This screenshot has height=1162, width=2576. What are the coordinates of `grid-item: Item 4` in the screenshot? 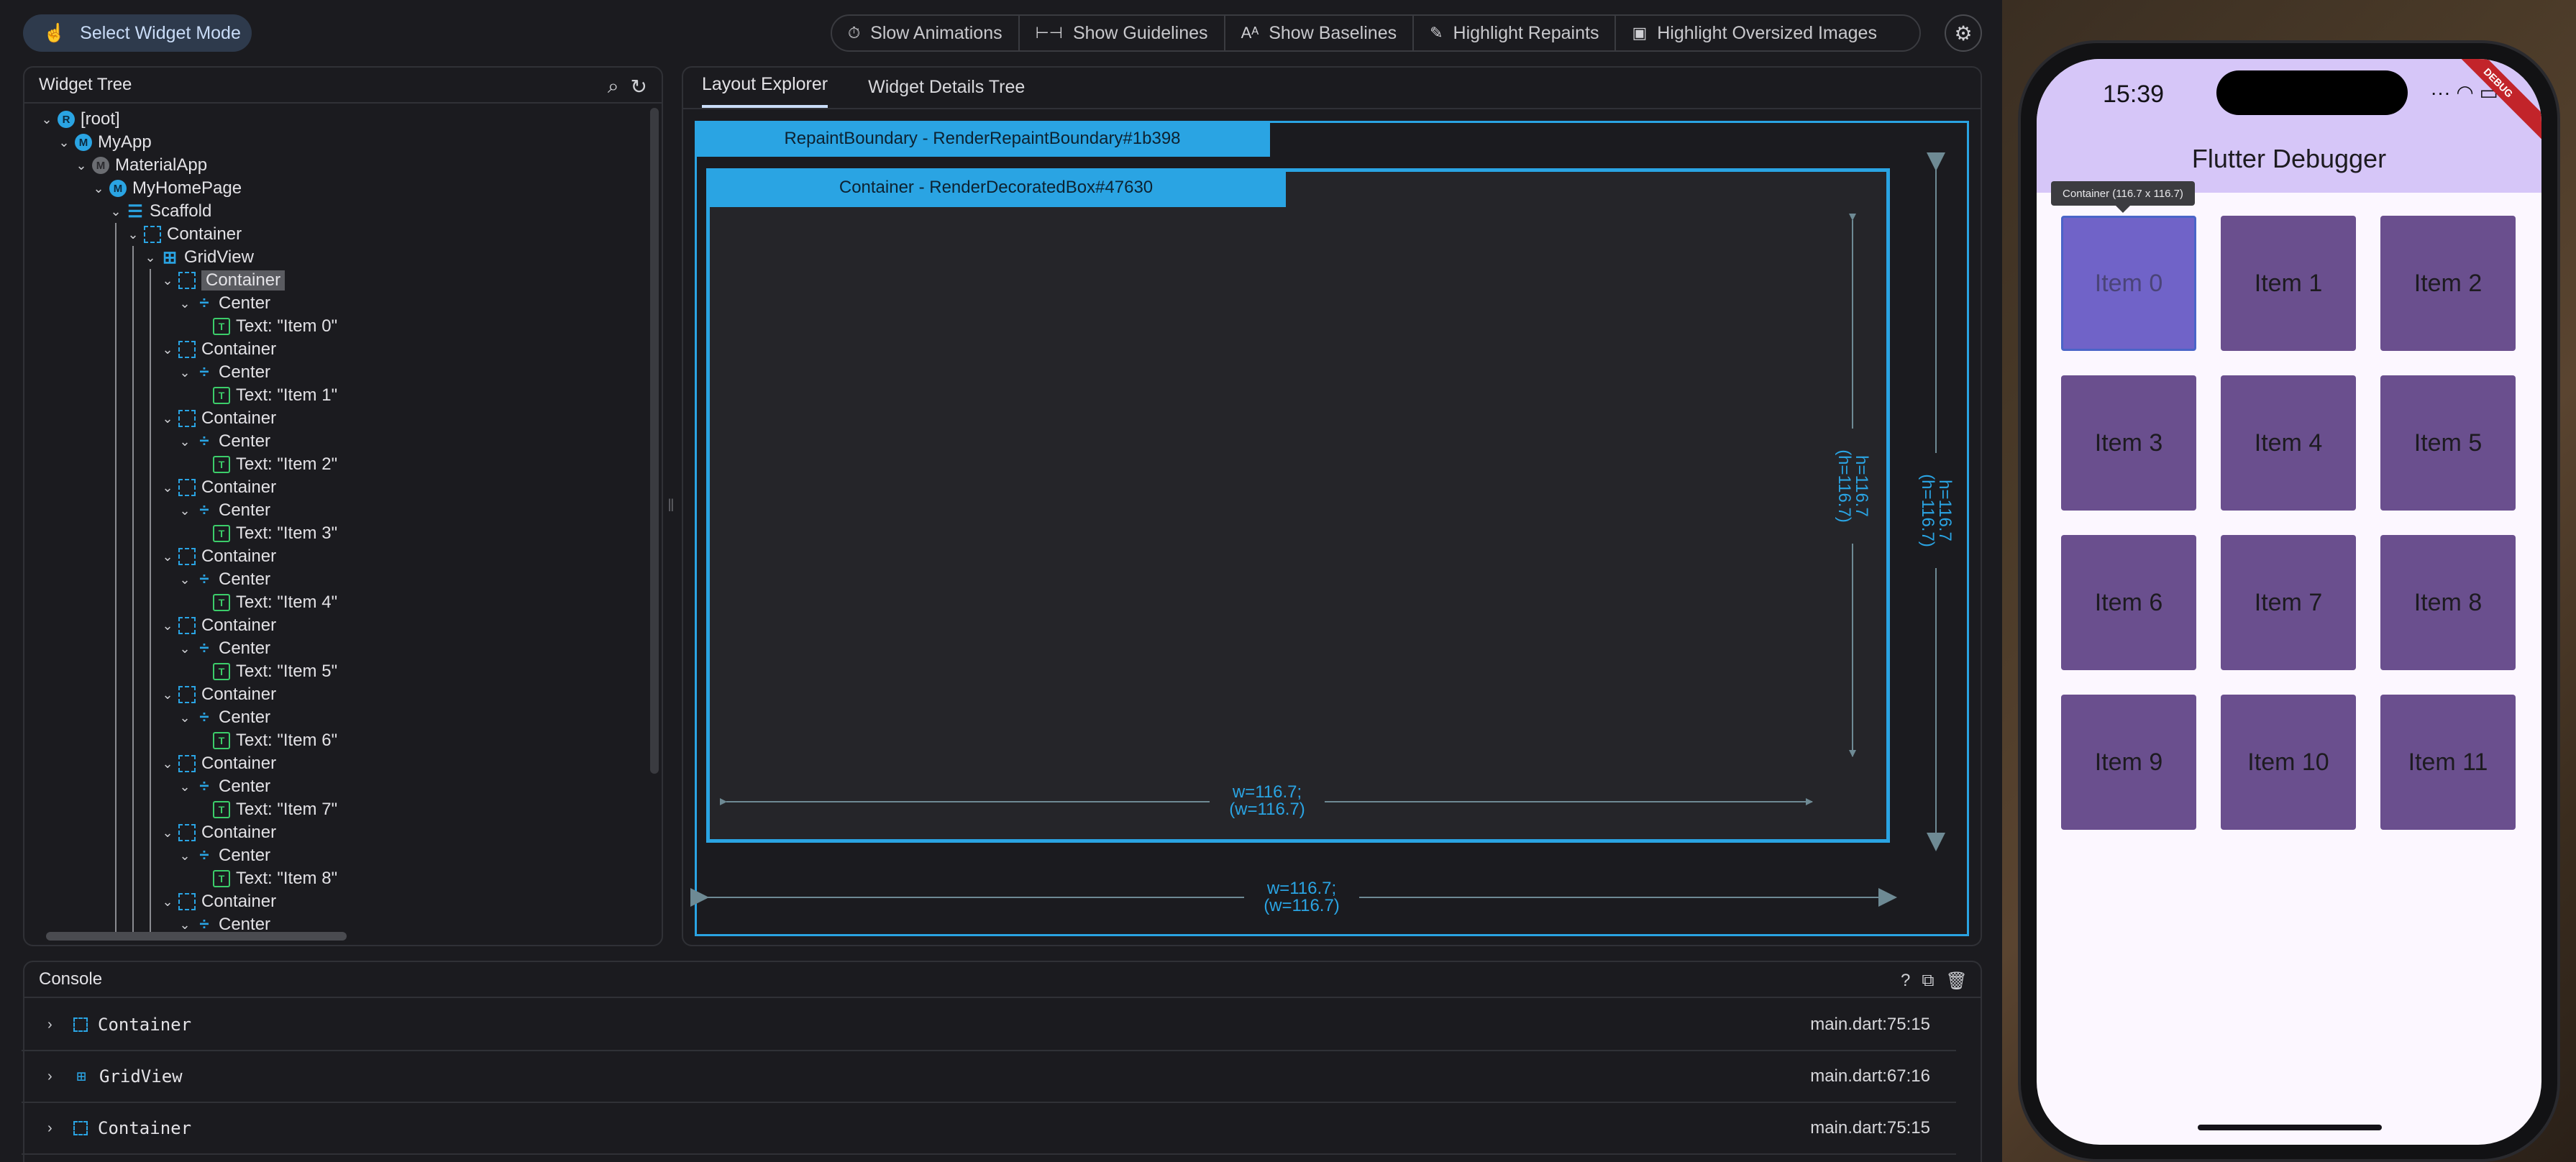 It's located at (2288, 443).